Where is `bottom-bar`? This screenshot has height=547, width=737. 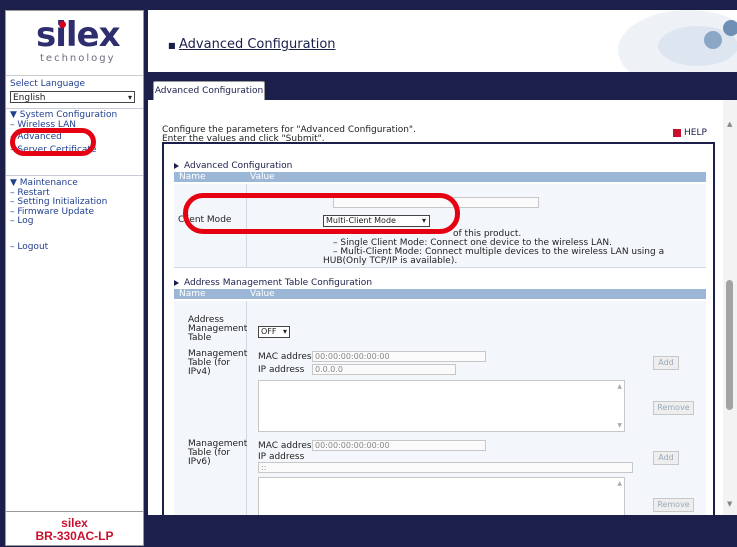
bottom-bar is located at coordinates (442, 531).